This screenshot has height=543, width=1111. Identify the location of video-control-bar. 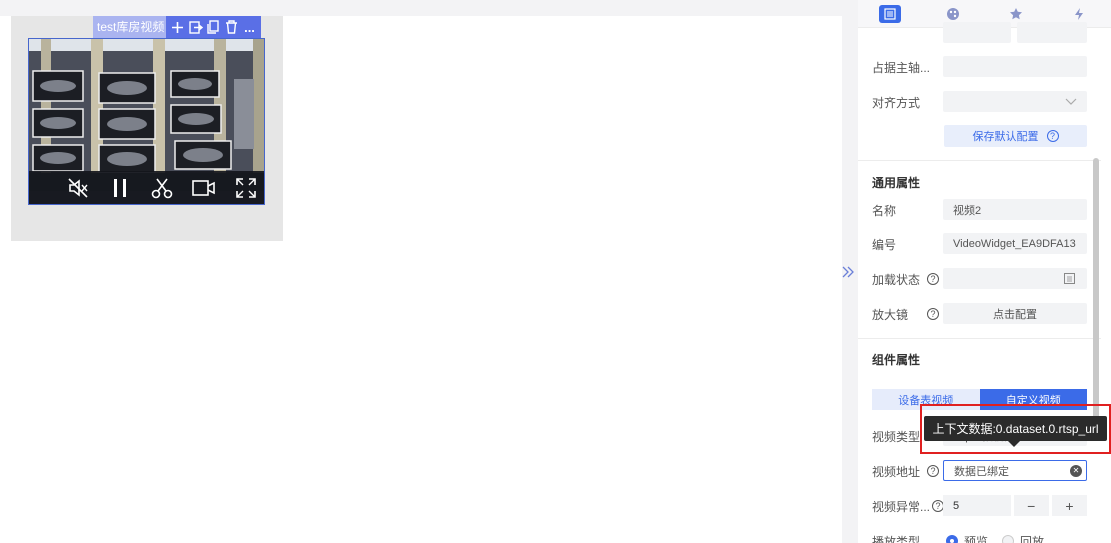
(146, 187).